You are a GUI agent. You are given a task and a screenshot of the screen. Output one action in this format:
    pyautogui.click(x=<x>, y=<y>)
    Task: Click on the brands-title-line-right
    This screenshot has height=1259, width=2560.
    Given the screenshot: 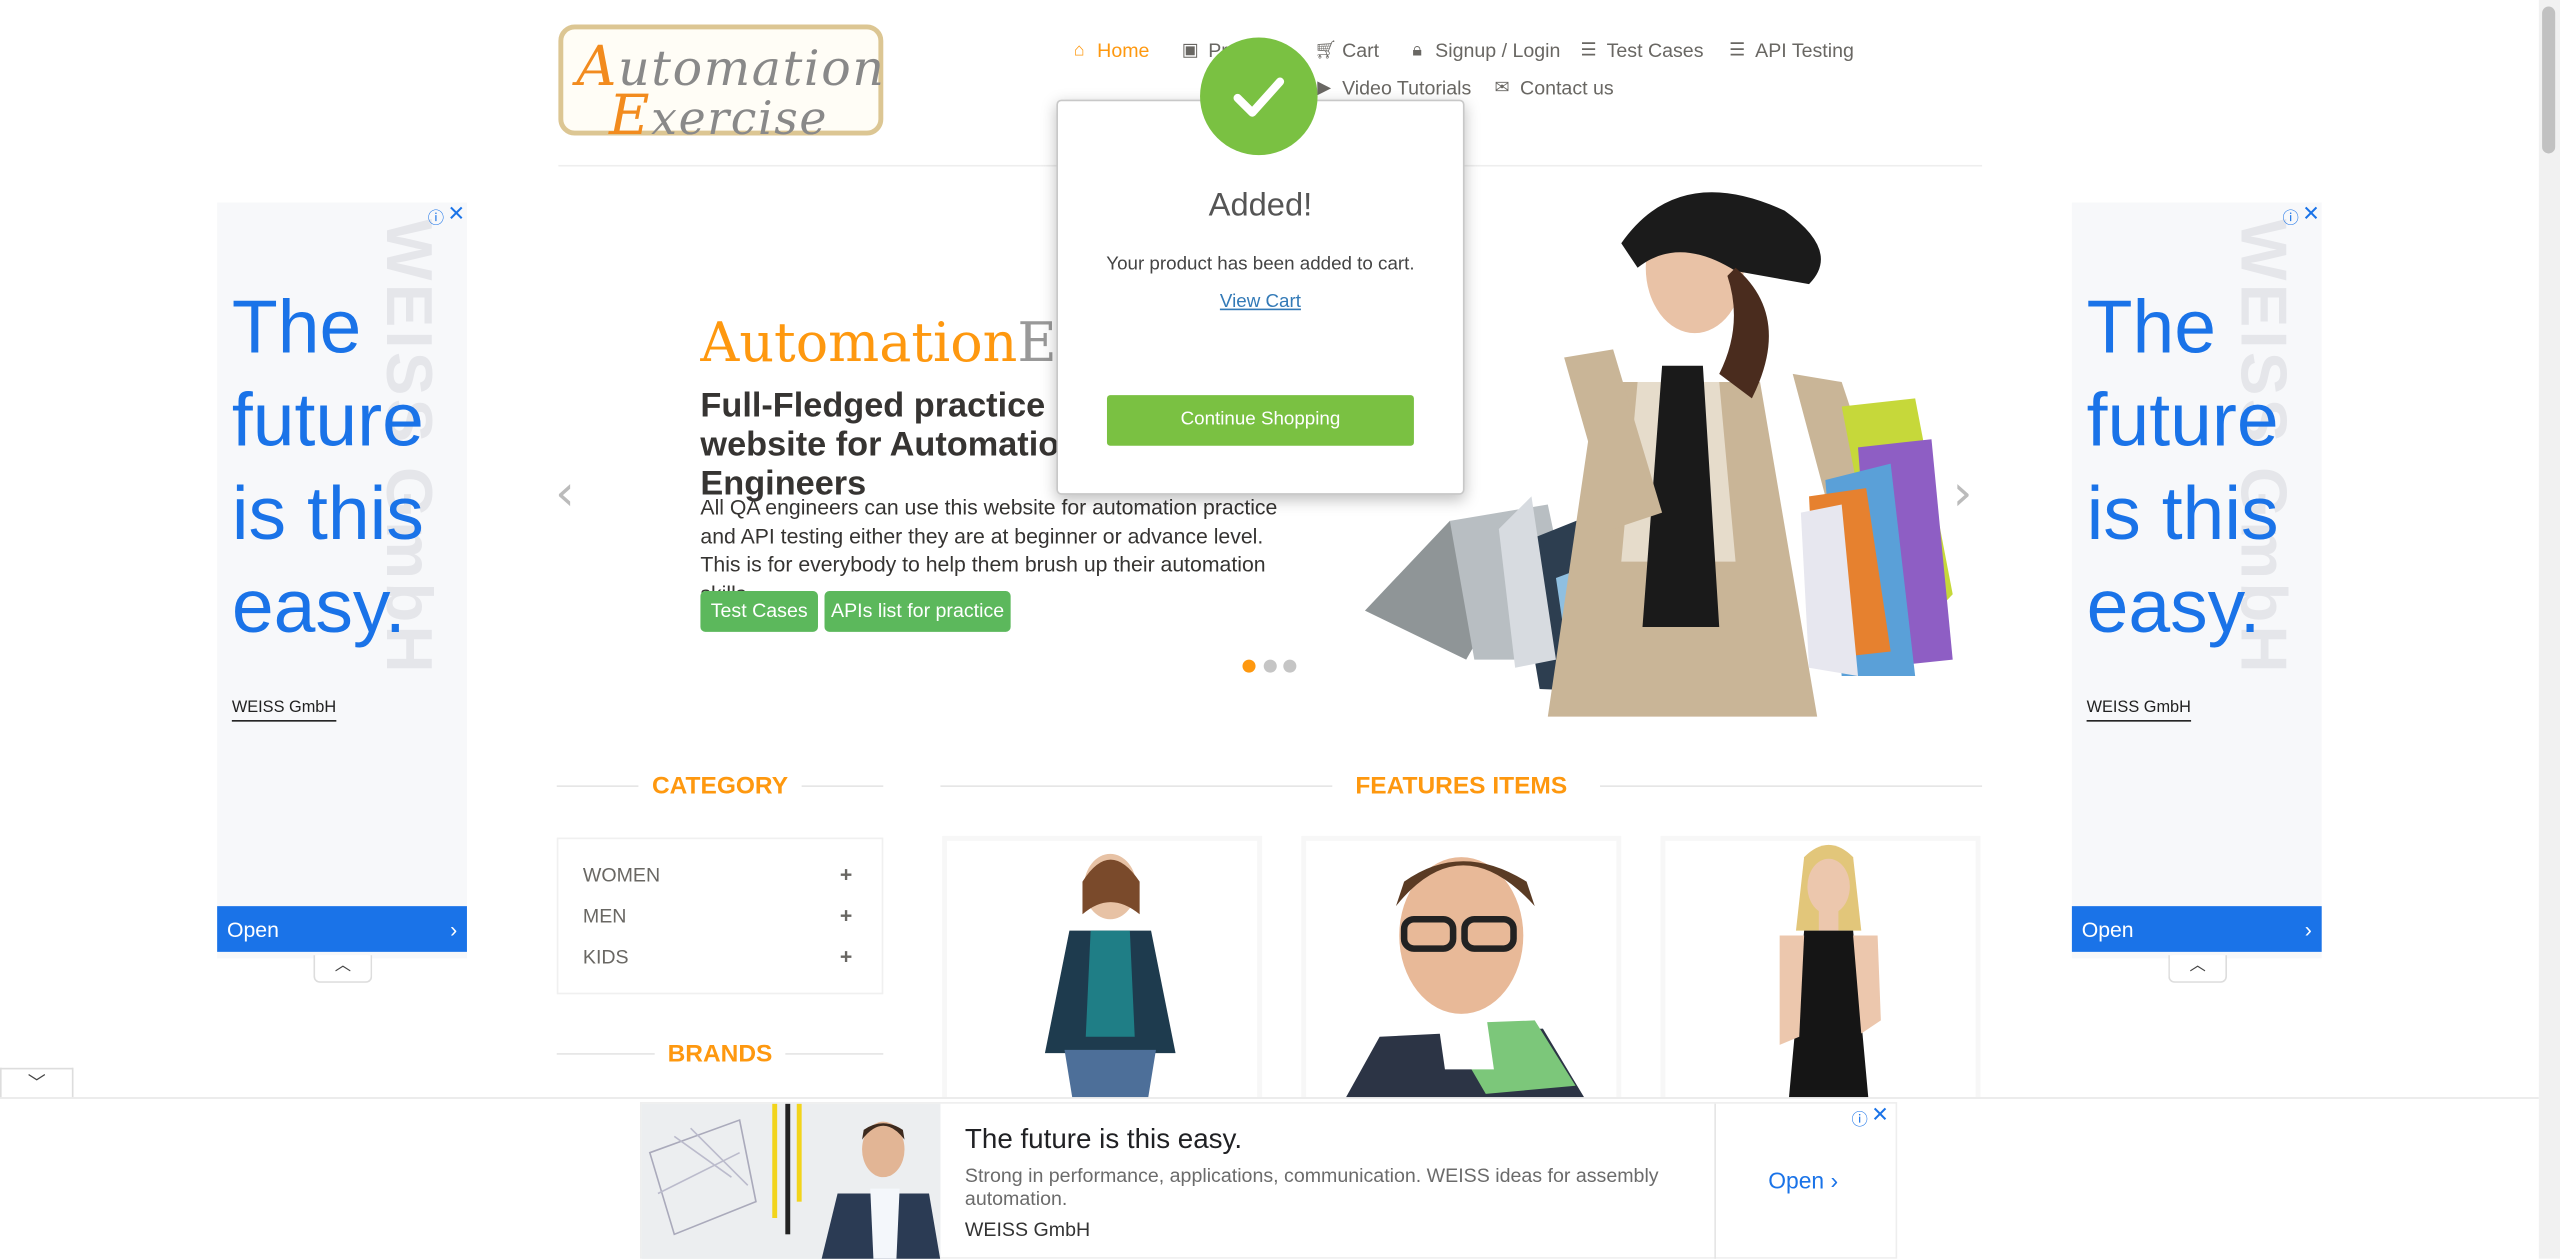 What is the action you would take?
    pyautogui.click(x=834, y=1054)
    